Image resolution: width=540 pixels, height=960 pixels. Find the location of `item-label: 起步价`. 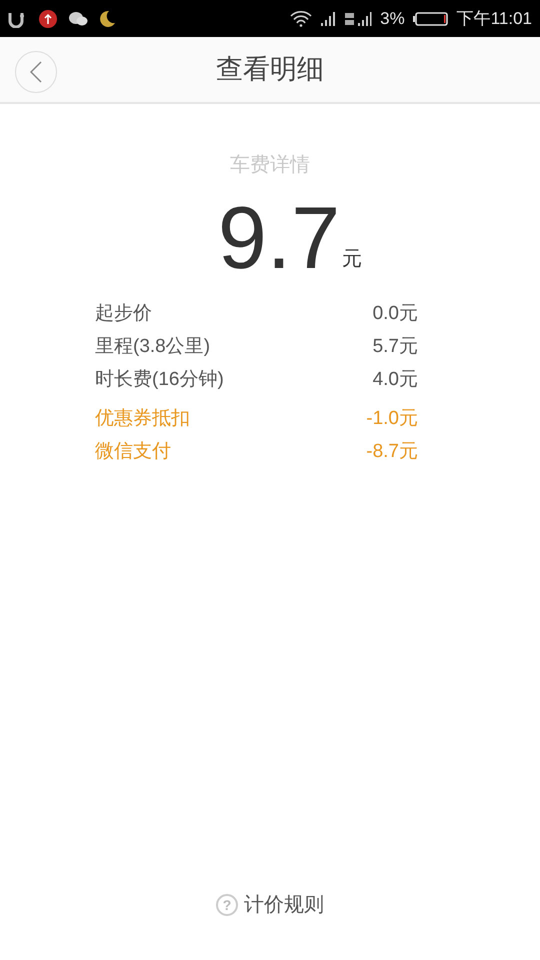

item-label: 起步价 is located at coordinates (123, 314).